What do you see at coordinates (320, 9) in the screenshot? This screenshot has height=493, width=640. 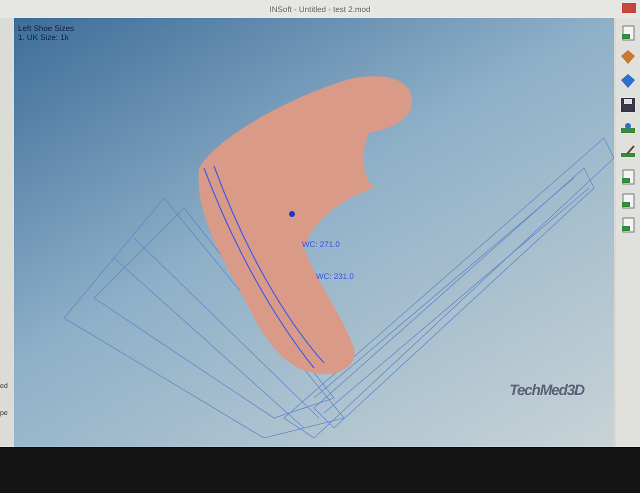 I see `window-title: INSoft - Untitled - test 2.mod` at bounding box center [320, 9].